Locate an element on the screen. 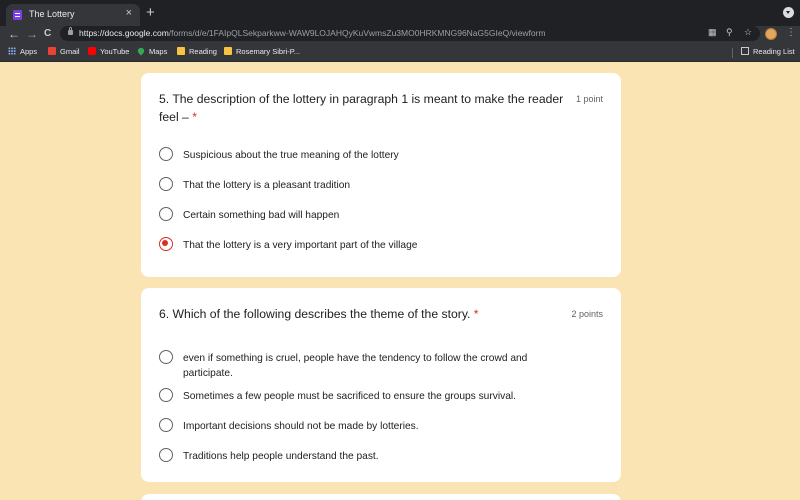  bookmark-label: Maps is located at coordinates (158, 51).